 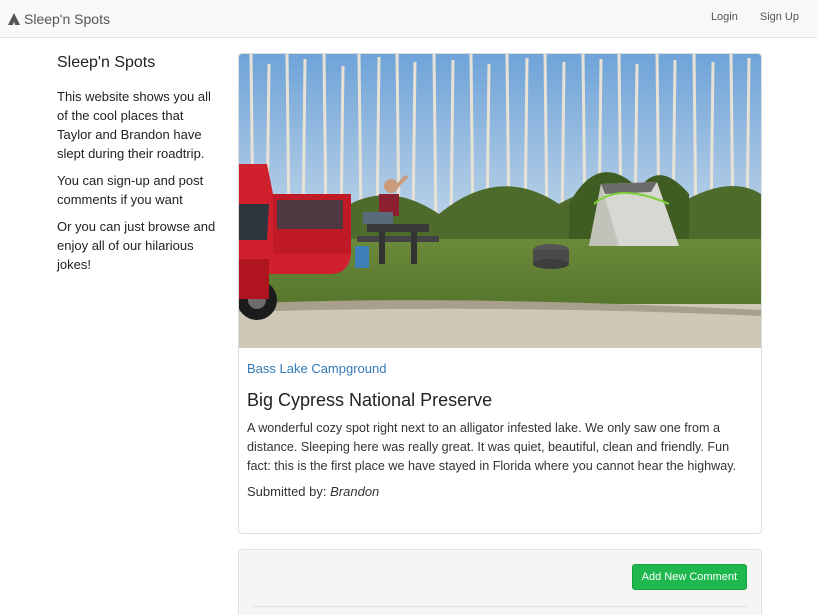 What do you see at coordinates (779, 17) in the screenshot?
I see `signup-link: Sign Up` at bounding box center [779, 17].